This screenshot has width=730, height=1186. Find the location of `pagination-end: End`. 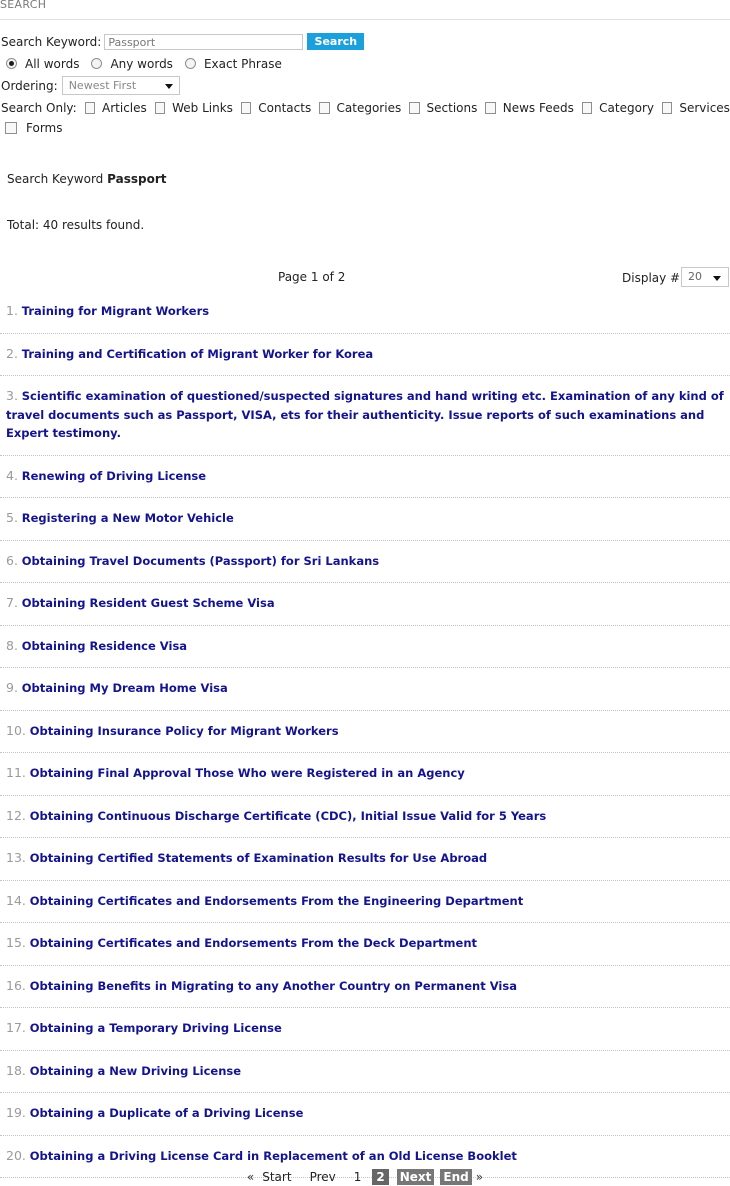

pagination-end: End is located at coordinates (456, 1177).